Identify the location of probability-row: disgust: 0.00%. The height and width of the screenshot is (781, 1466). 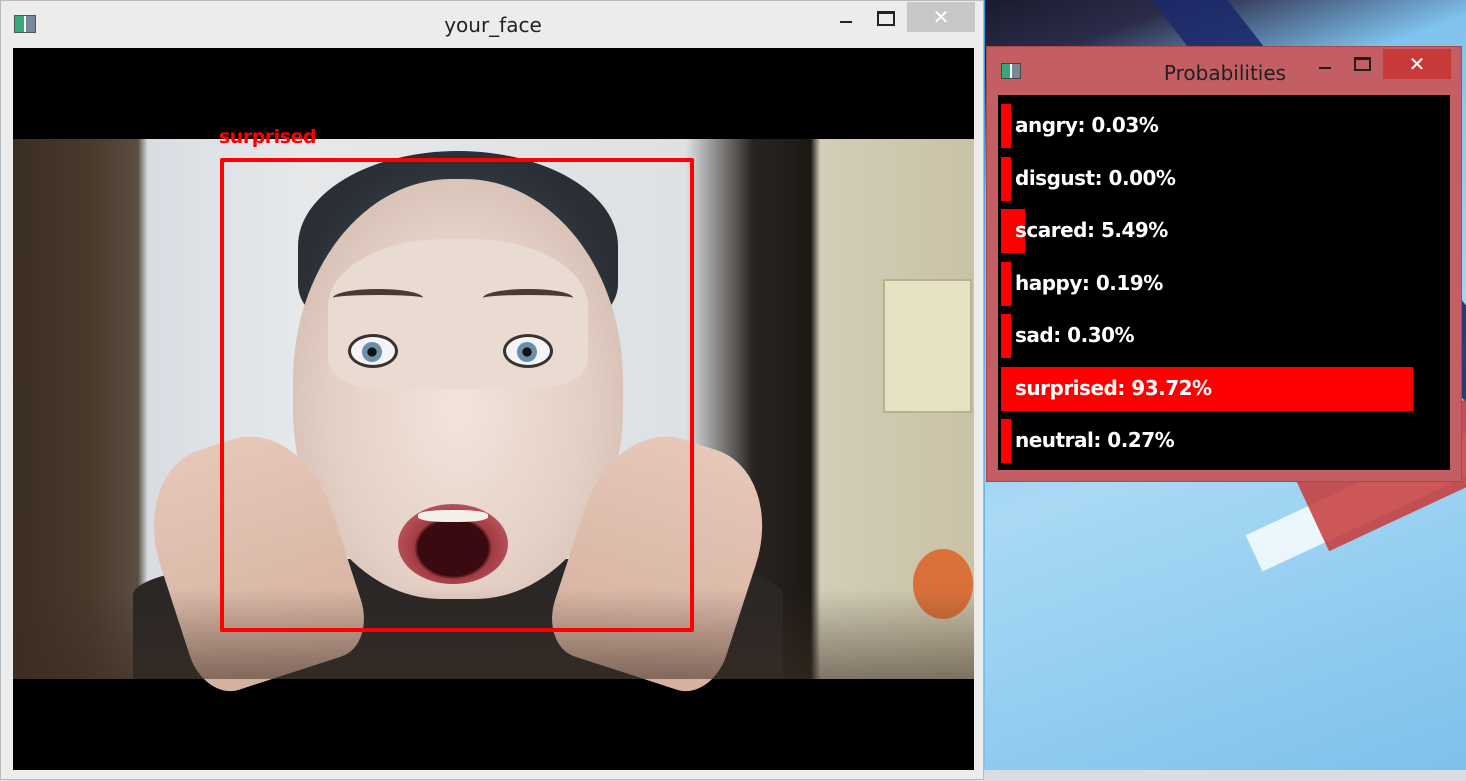
(1224, 177).